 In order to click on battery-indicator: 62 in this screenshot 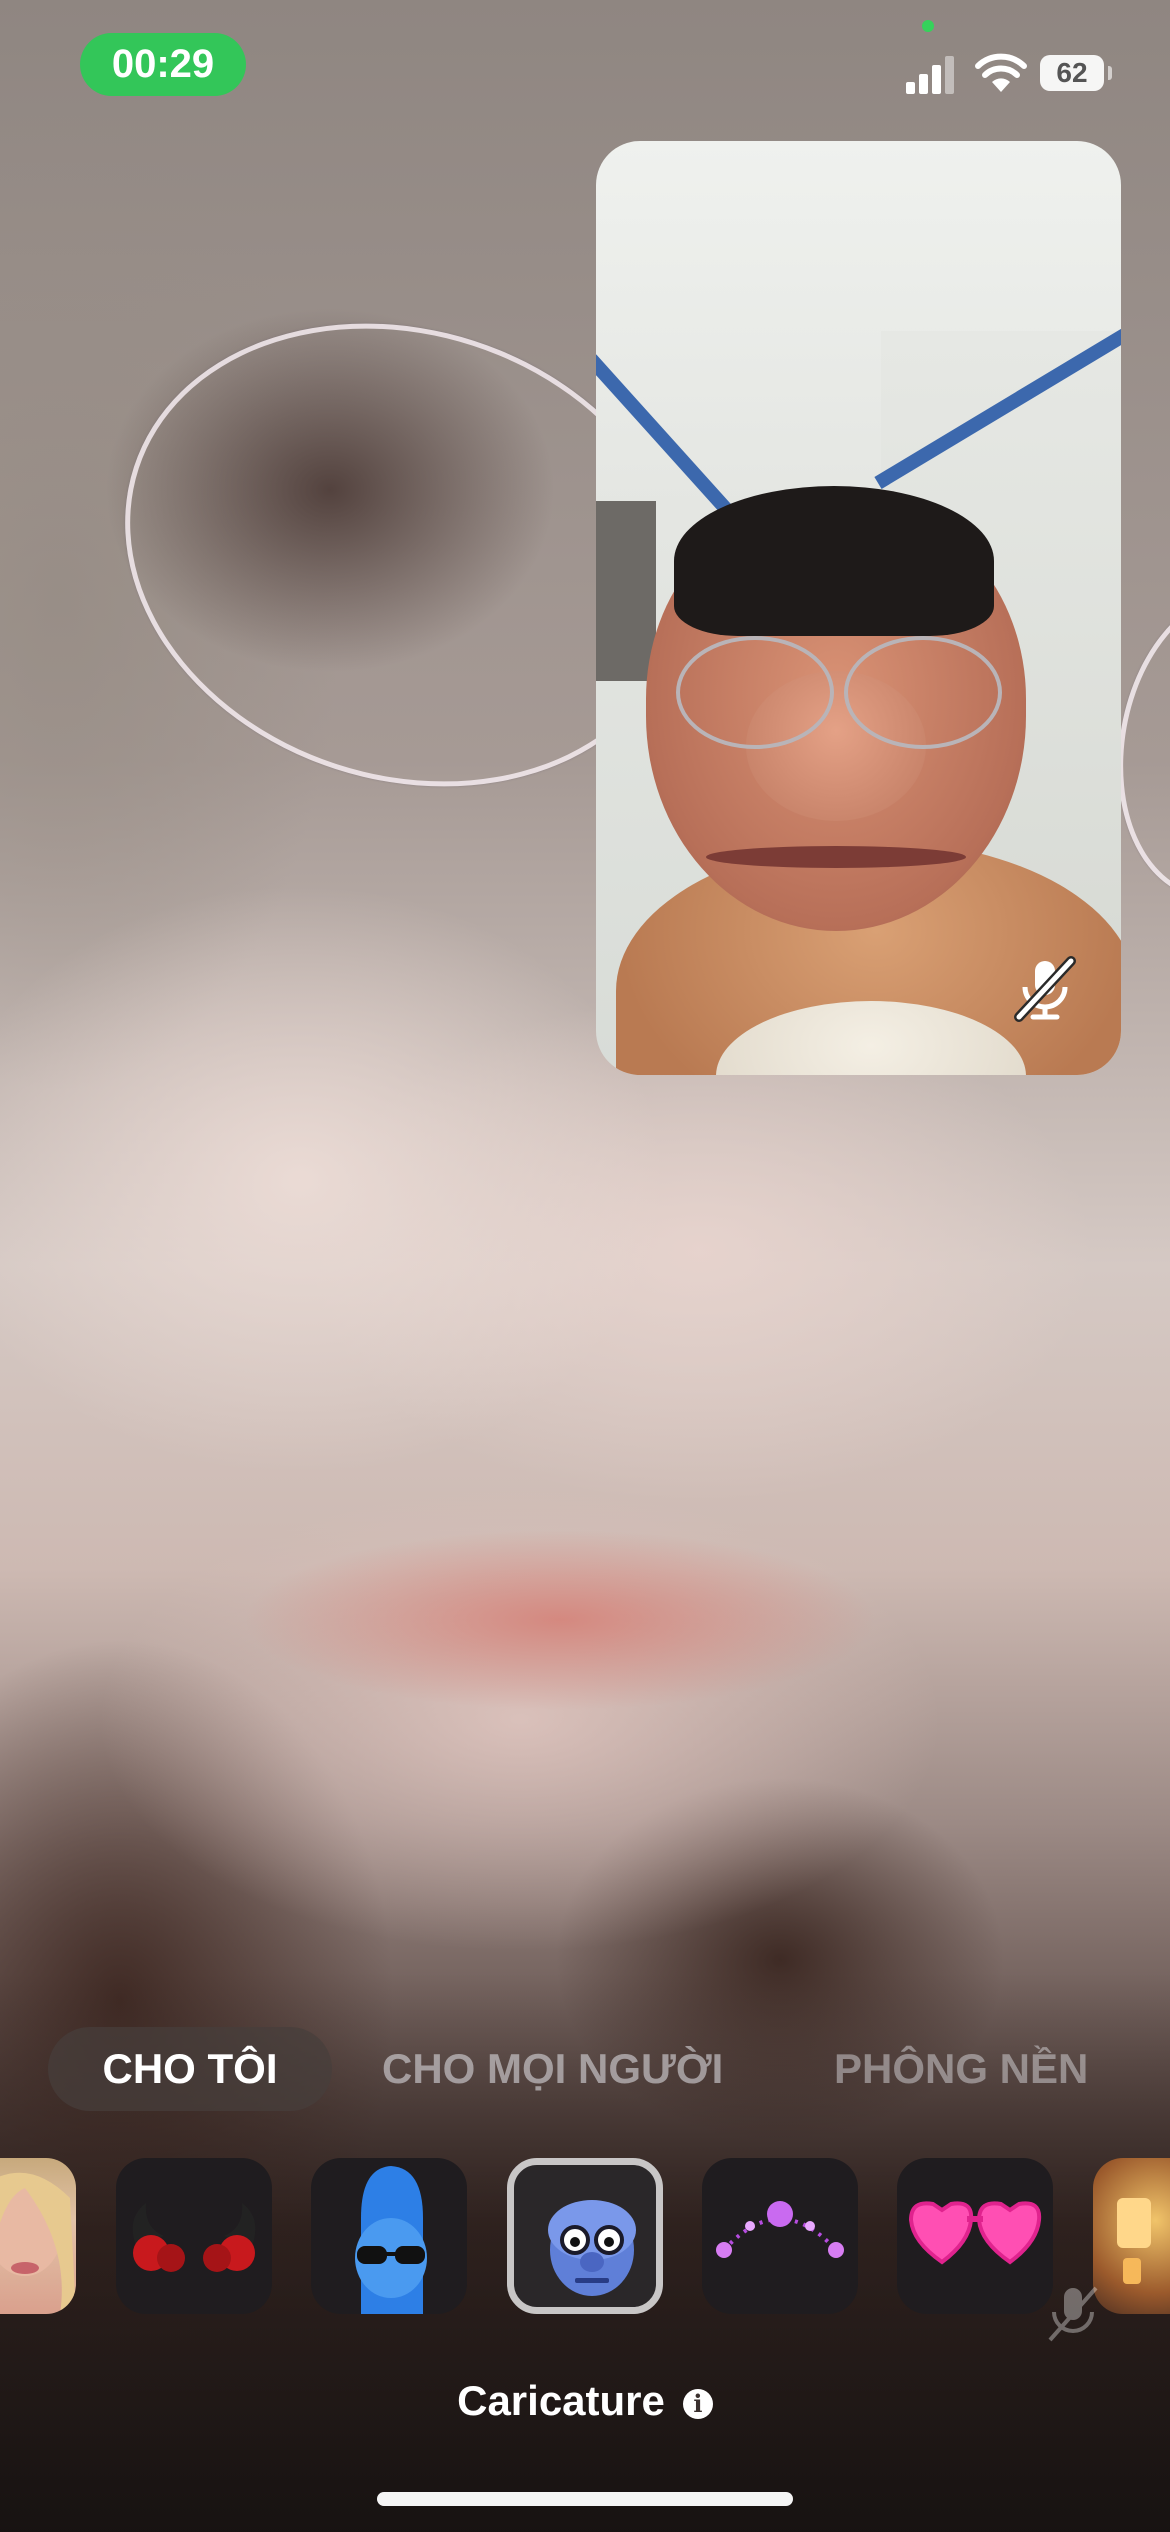, I will do `click(1076, 73)`.